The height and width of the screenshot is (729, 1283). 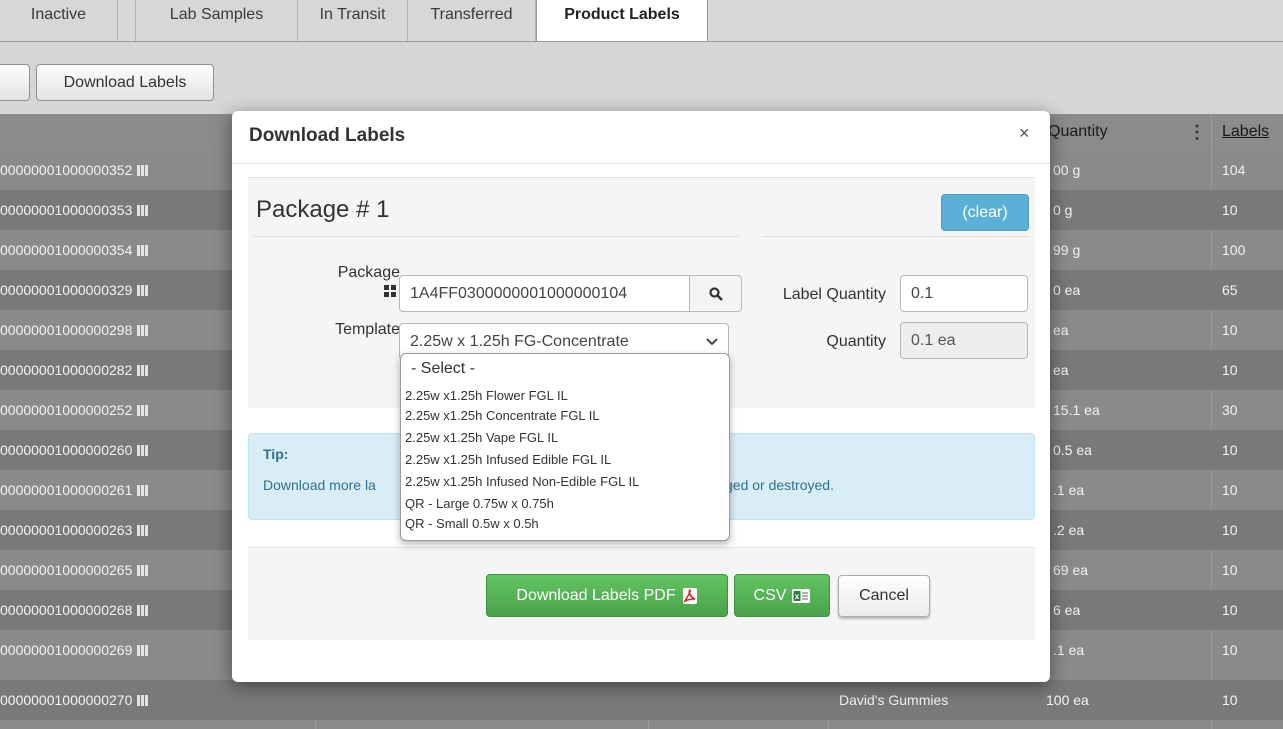 I want to click on tab-in-transit: In Transit, so click(x=353, y=20).